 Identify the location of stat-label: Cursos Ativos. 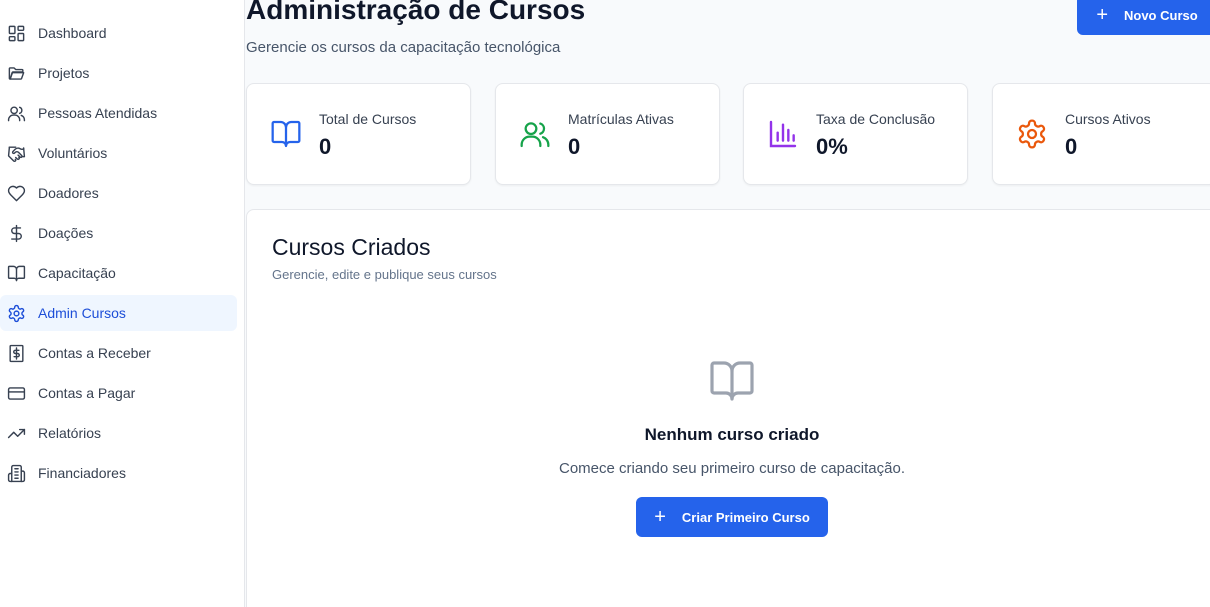
(1108, 119).